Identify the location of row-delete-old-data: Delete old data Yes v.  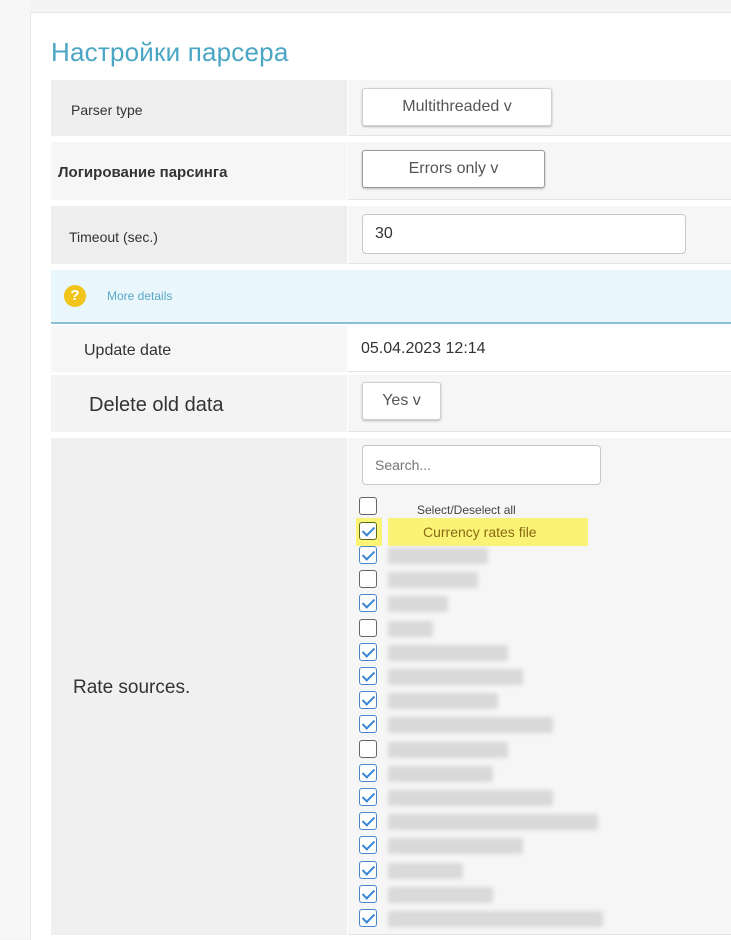
(391, 403).